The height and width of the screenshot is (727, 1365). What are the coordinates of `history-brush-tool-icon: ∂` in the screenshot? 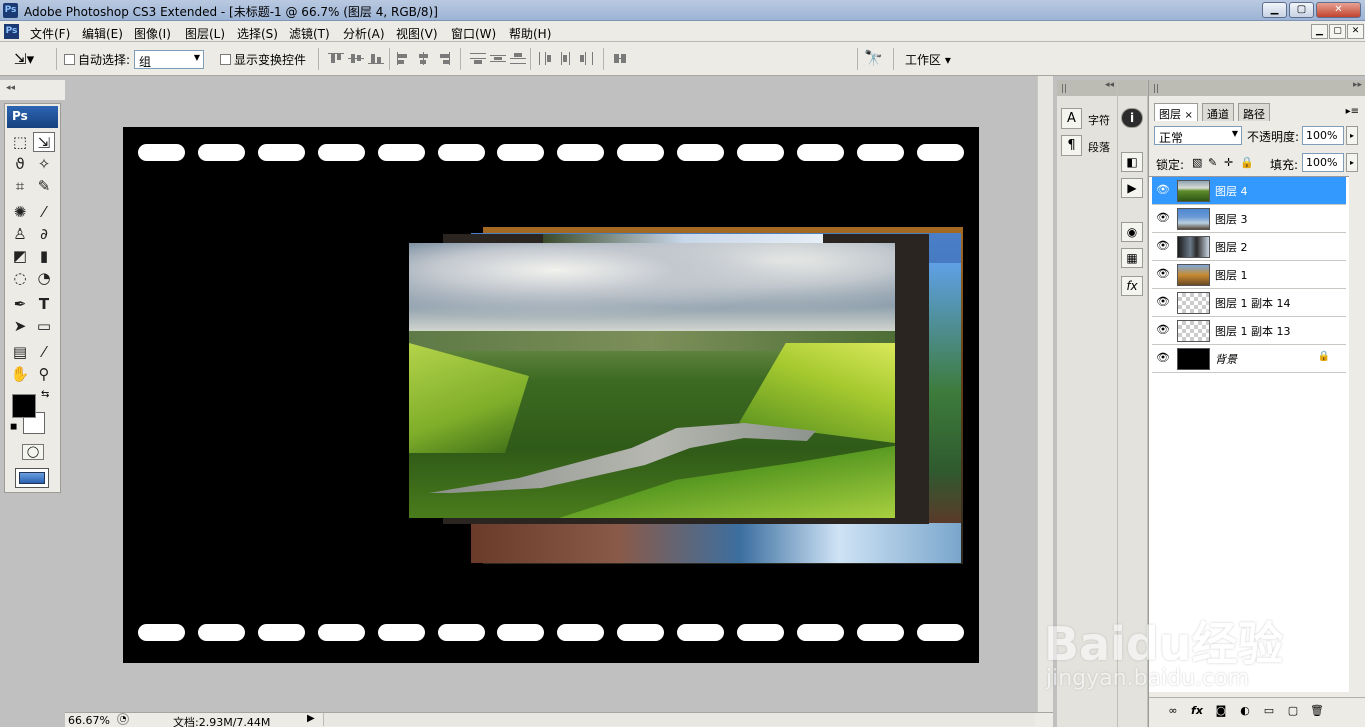 It's located at (44, 234).